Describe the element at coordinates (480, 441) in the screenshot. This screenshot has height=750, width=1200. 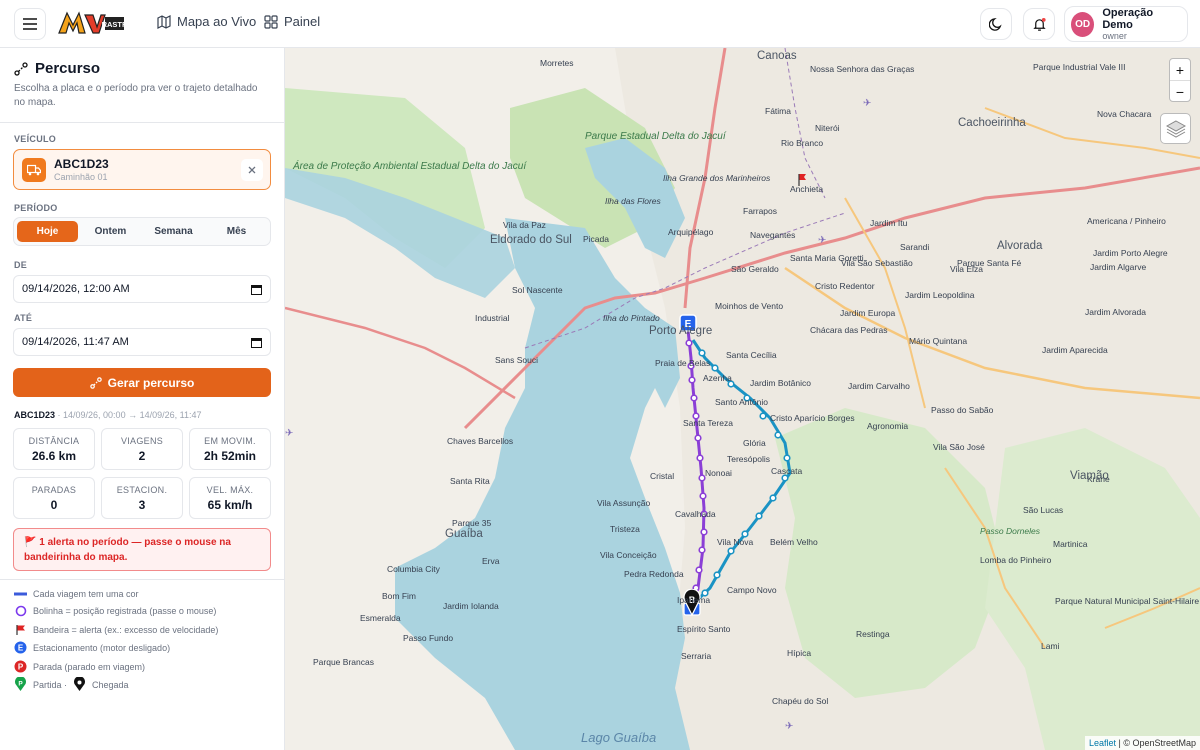
I see `map-label: Chaves Barcellos` at that location.